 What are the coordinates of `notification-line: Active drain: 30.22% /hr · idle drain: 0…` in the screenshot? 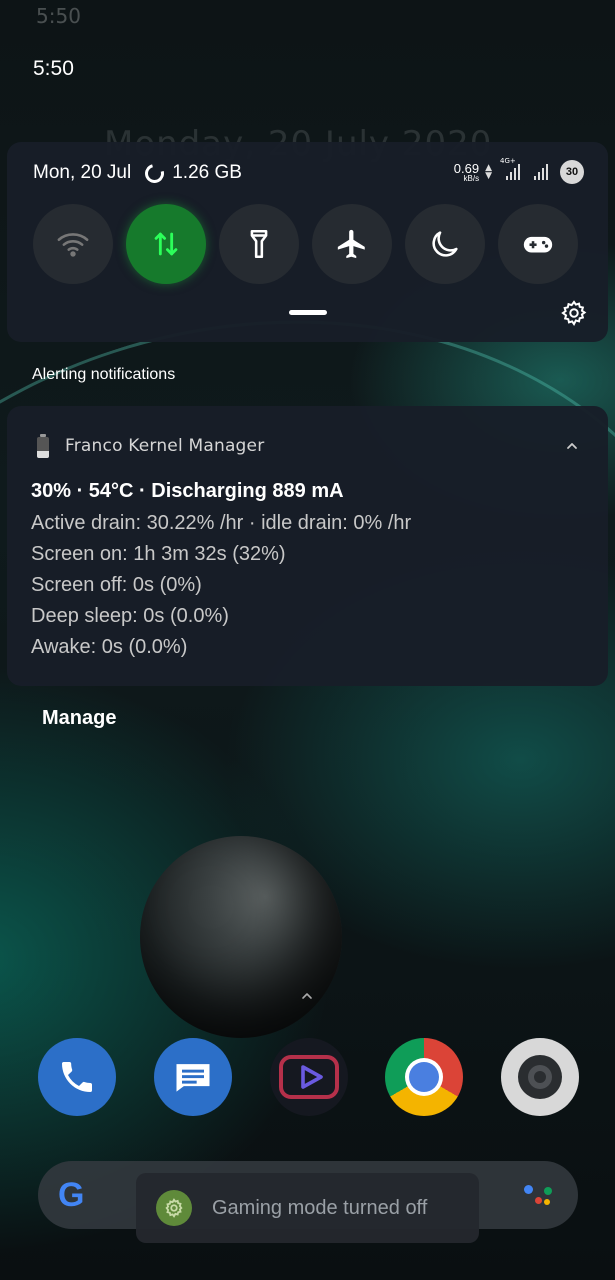 It's located at (221, 523).